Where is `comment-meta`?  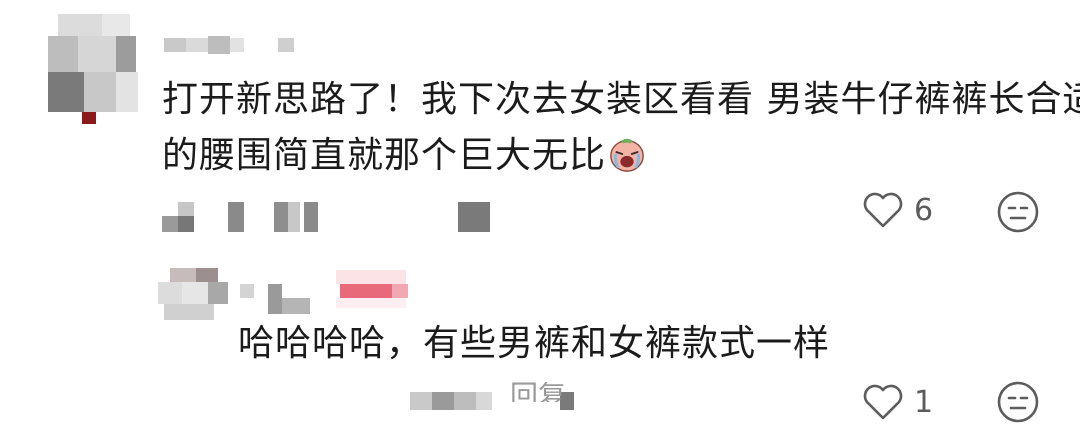
comment-meta is located at coordinates (332, 217).